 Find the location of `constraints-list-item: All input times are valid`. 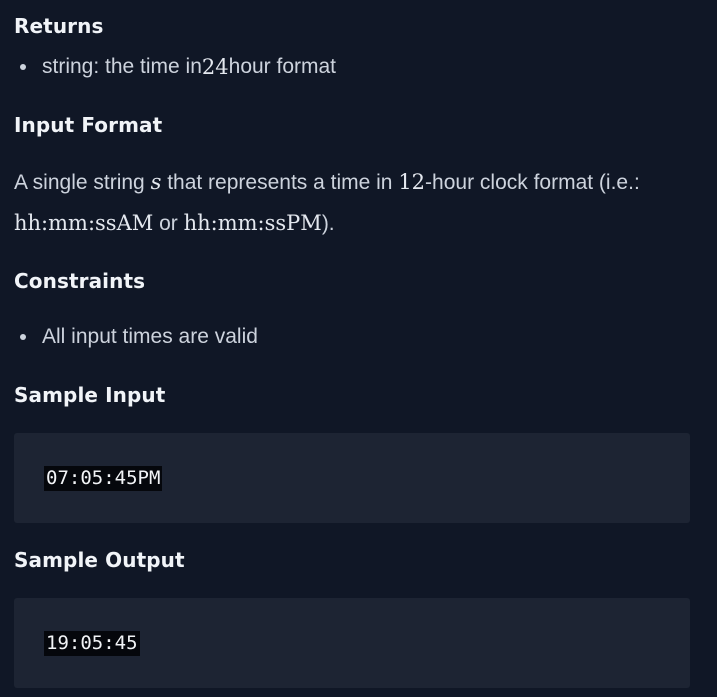

constraints-list-item: All input times are valid is located at coordinates (139, 337).